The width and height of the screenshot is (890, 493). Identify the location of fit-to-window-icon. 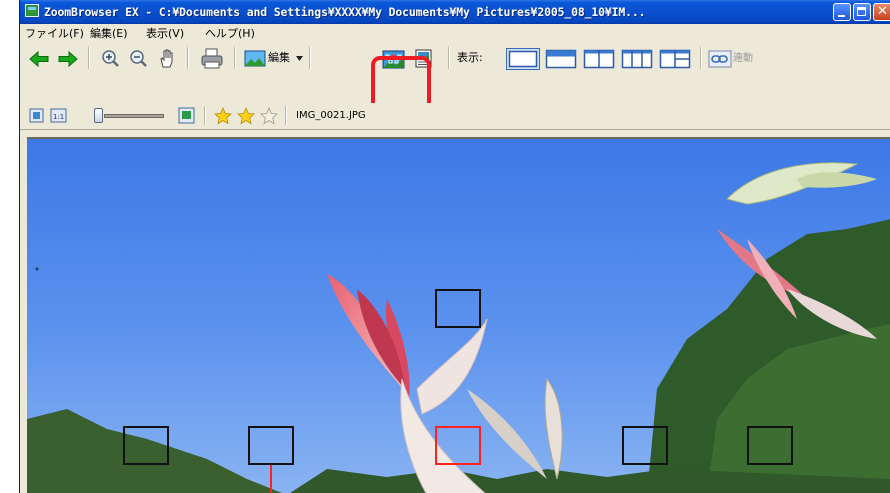
(37, 116).